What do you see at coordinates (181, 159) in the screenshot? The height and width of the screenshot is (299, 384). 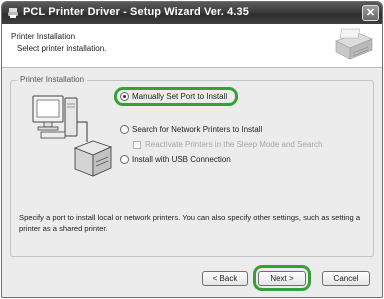 I see `radio-usb-connection-label: Install with USB Connection` at bounding box center [181, 159].